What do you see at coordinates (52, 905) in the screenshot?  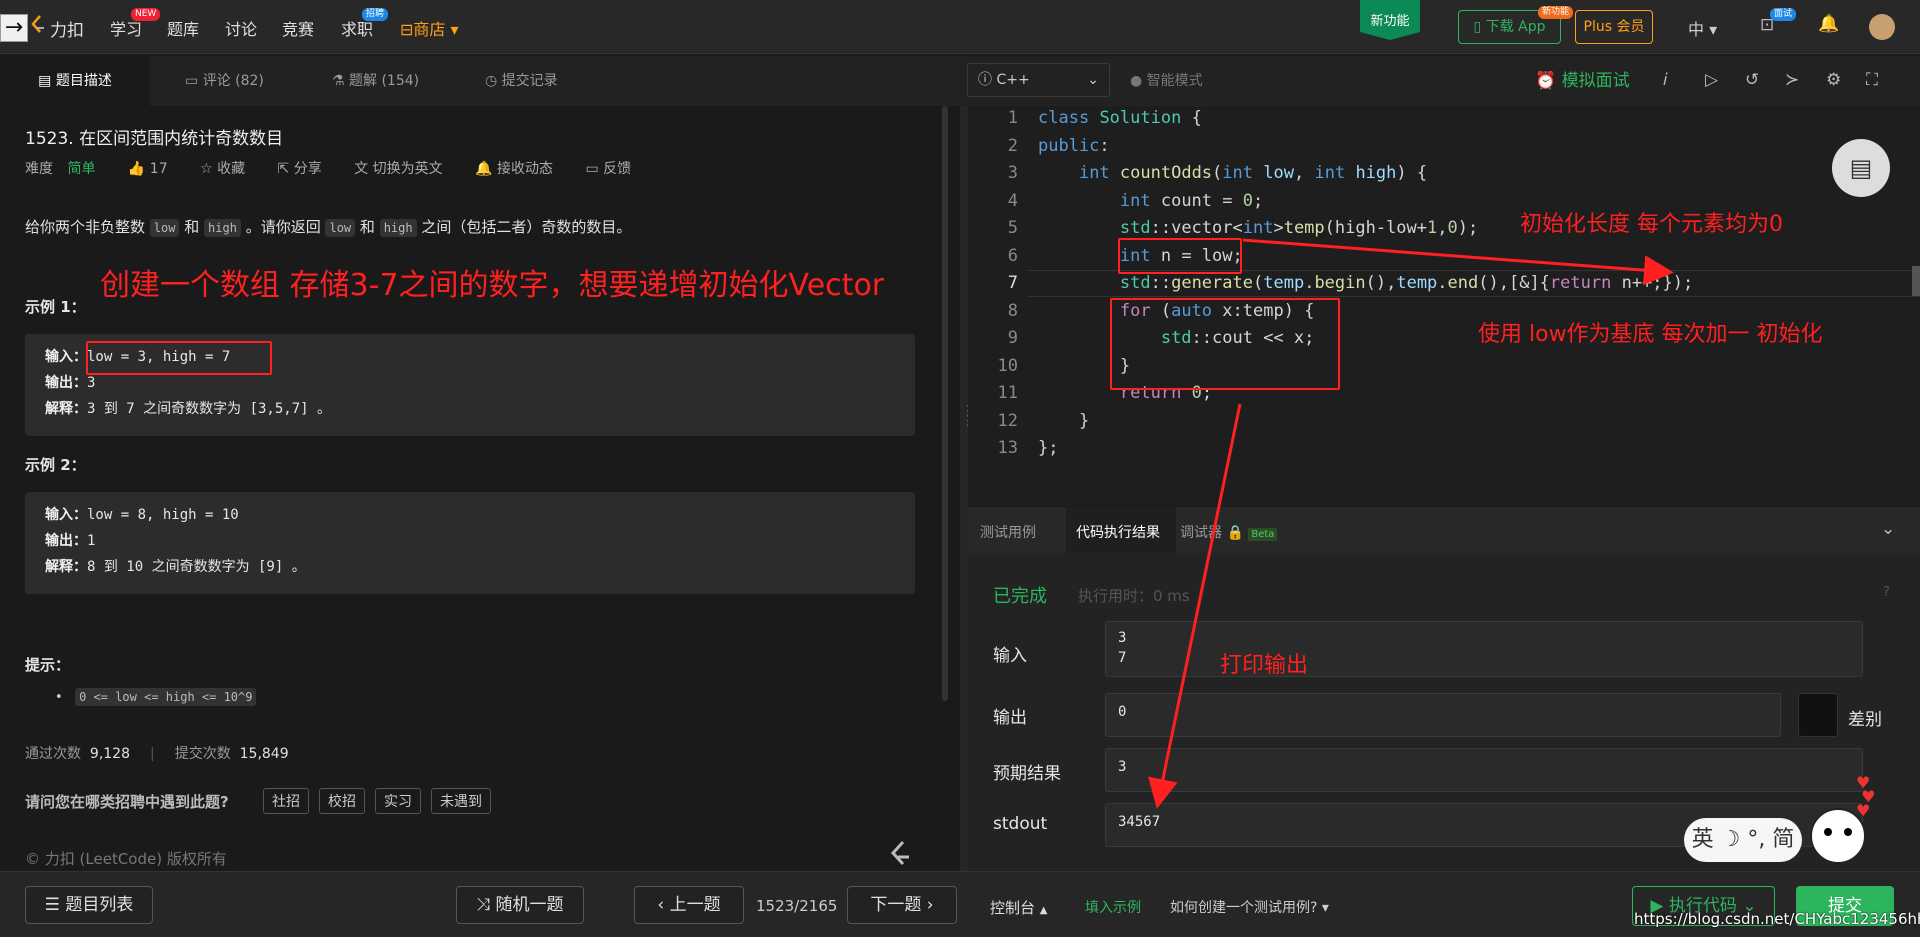 I see `list-icon: ☰` at bounding box center [52, 905].